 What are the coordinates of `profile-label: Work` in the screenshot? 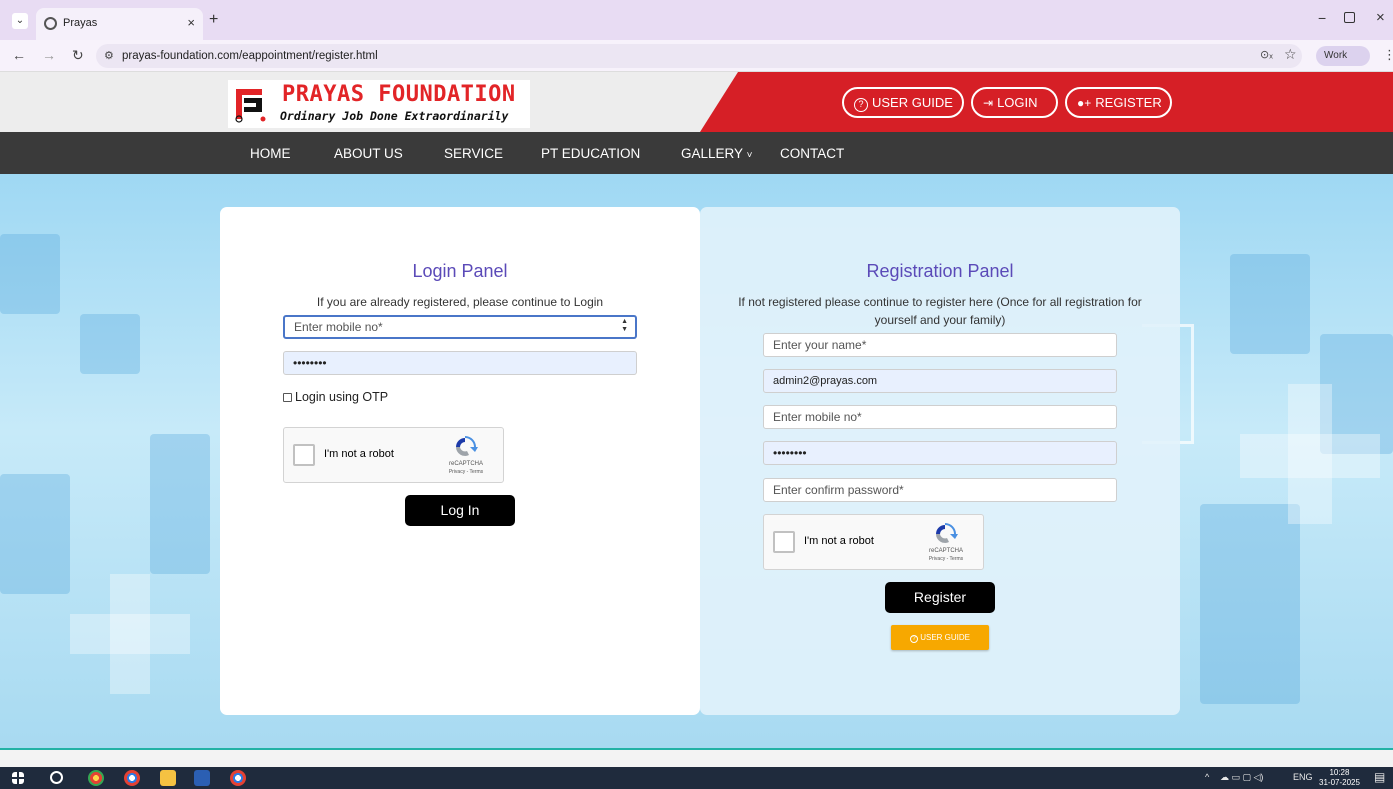 It's located at (1336, 55).